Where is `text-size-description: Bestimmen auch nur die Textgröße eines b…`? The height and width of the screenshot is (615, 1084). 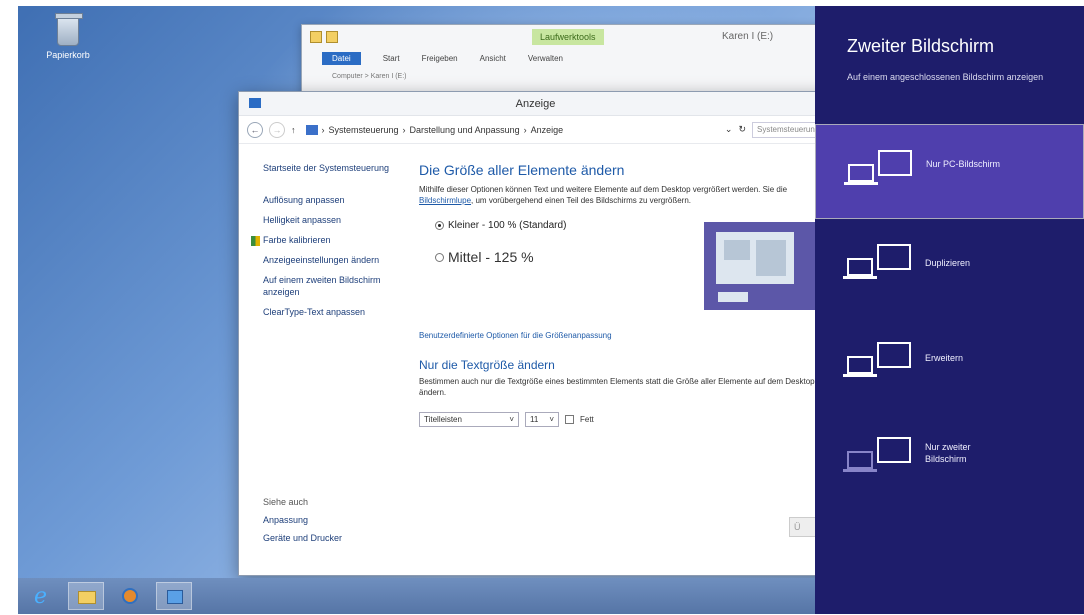 text-size-description: Bestimmen auch nur die Textgröße eines b… is located at coordinates (617, 387).